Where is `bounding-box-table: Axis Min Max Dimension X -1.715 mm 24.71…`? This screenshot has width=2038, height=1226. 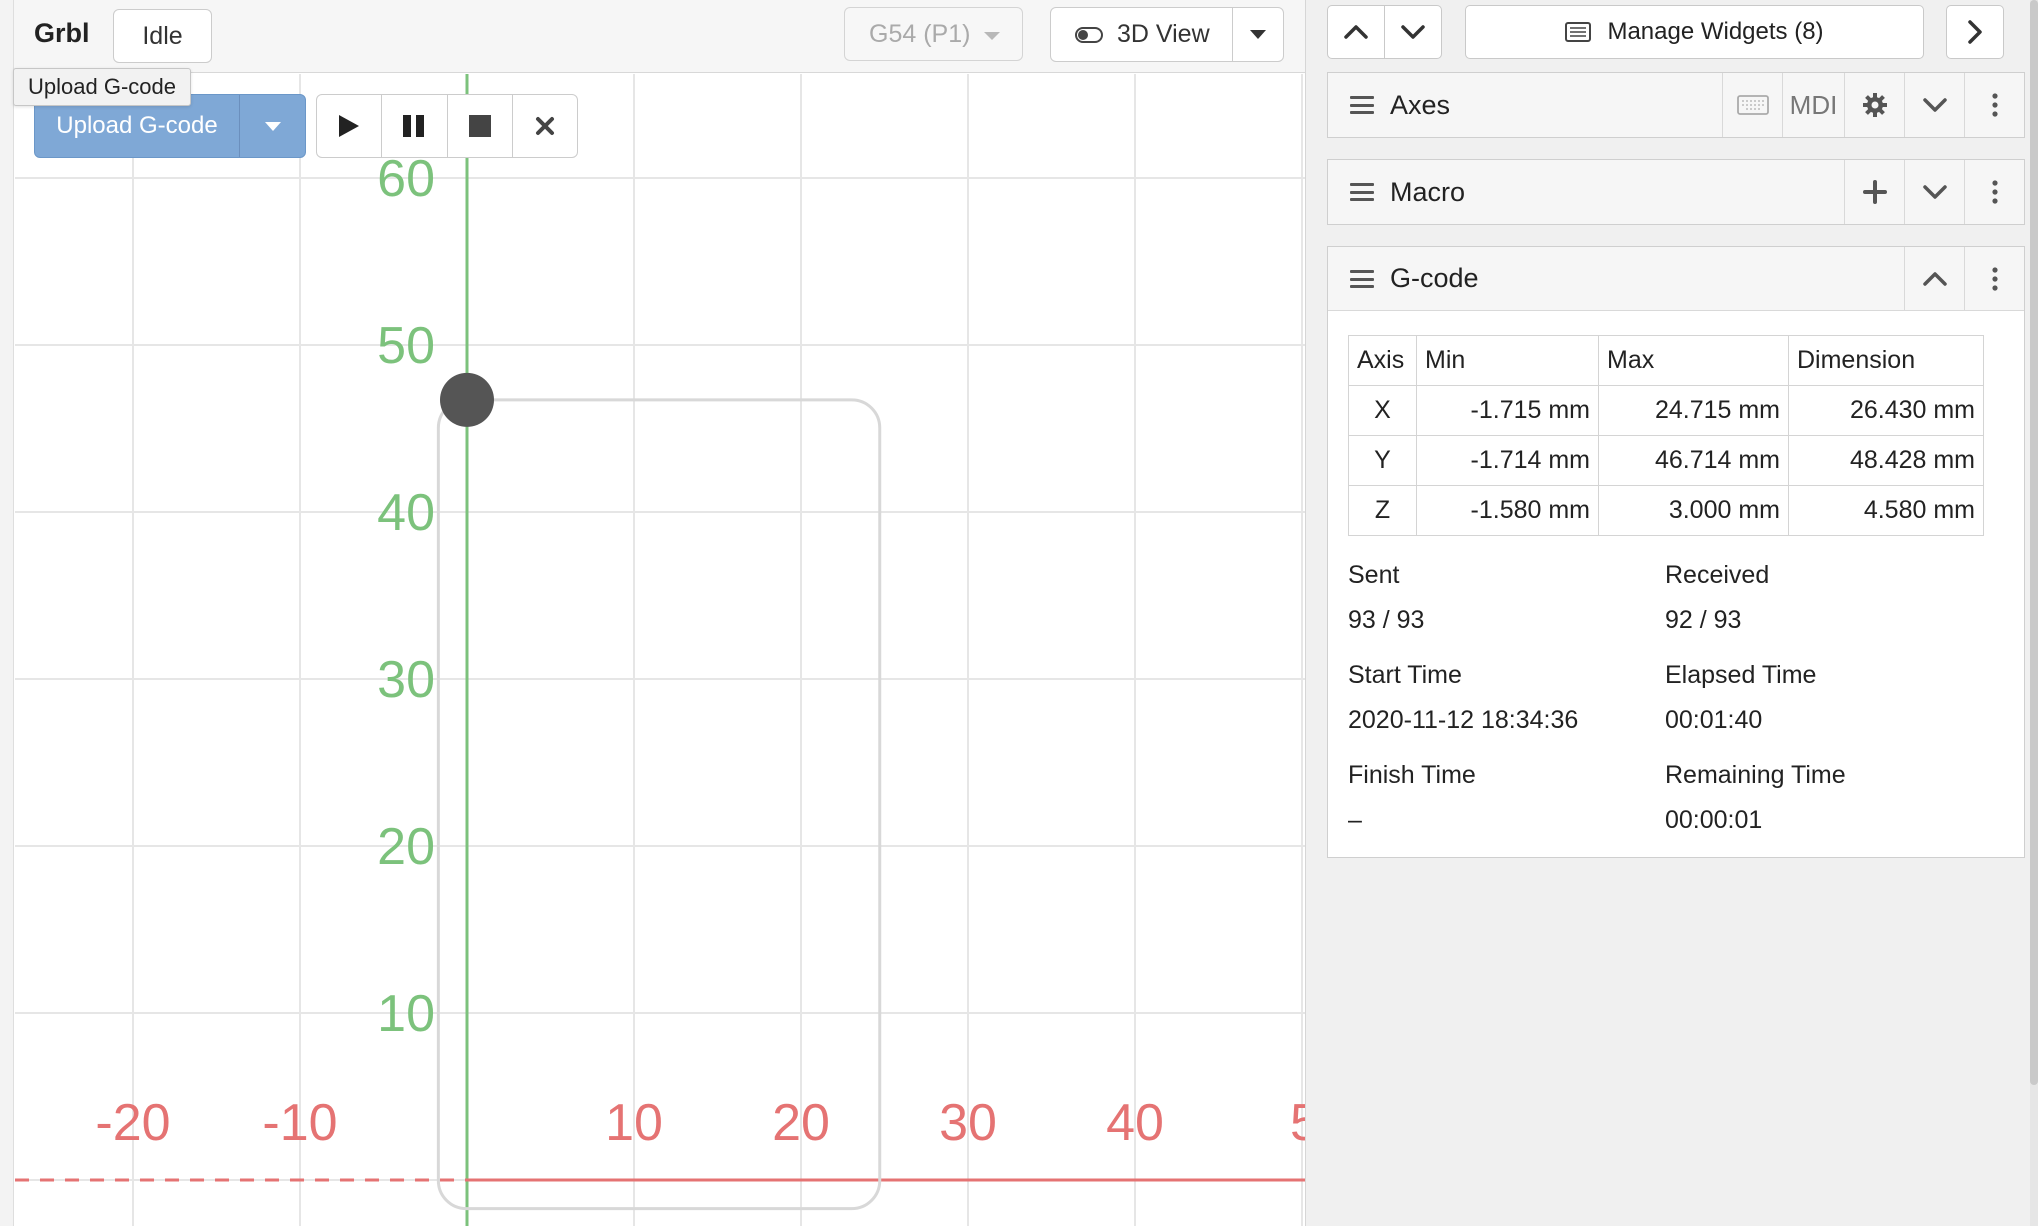
bounding-box-table: Axis Min Max Dimension X -1.715 mm 24.71… is located at coordinates (1666, 435).